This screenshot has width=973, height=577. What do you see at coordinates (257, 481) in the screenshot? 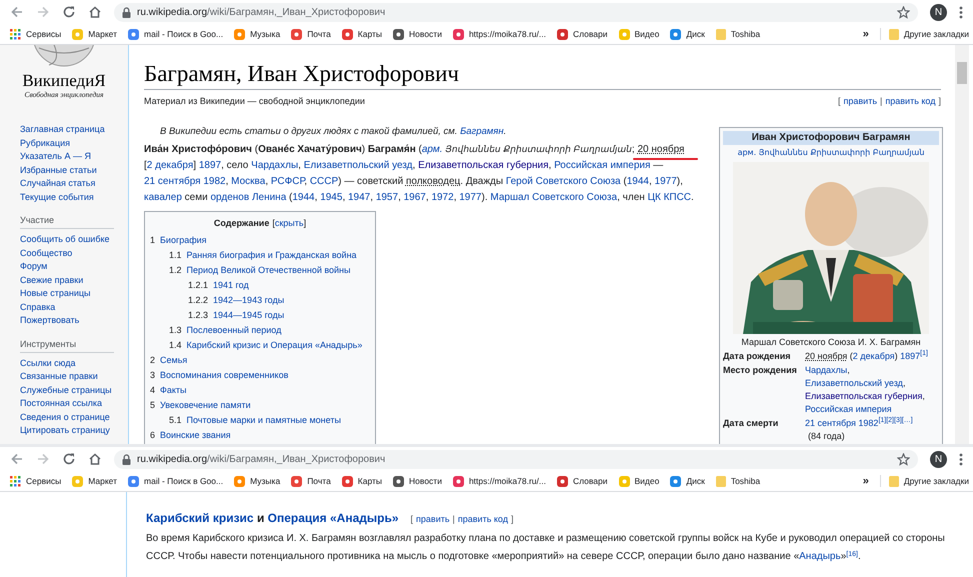
I see `bookmark-link: Музыка` at bounding box center [257, 481].